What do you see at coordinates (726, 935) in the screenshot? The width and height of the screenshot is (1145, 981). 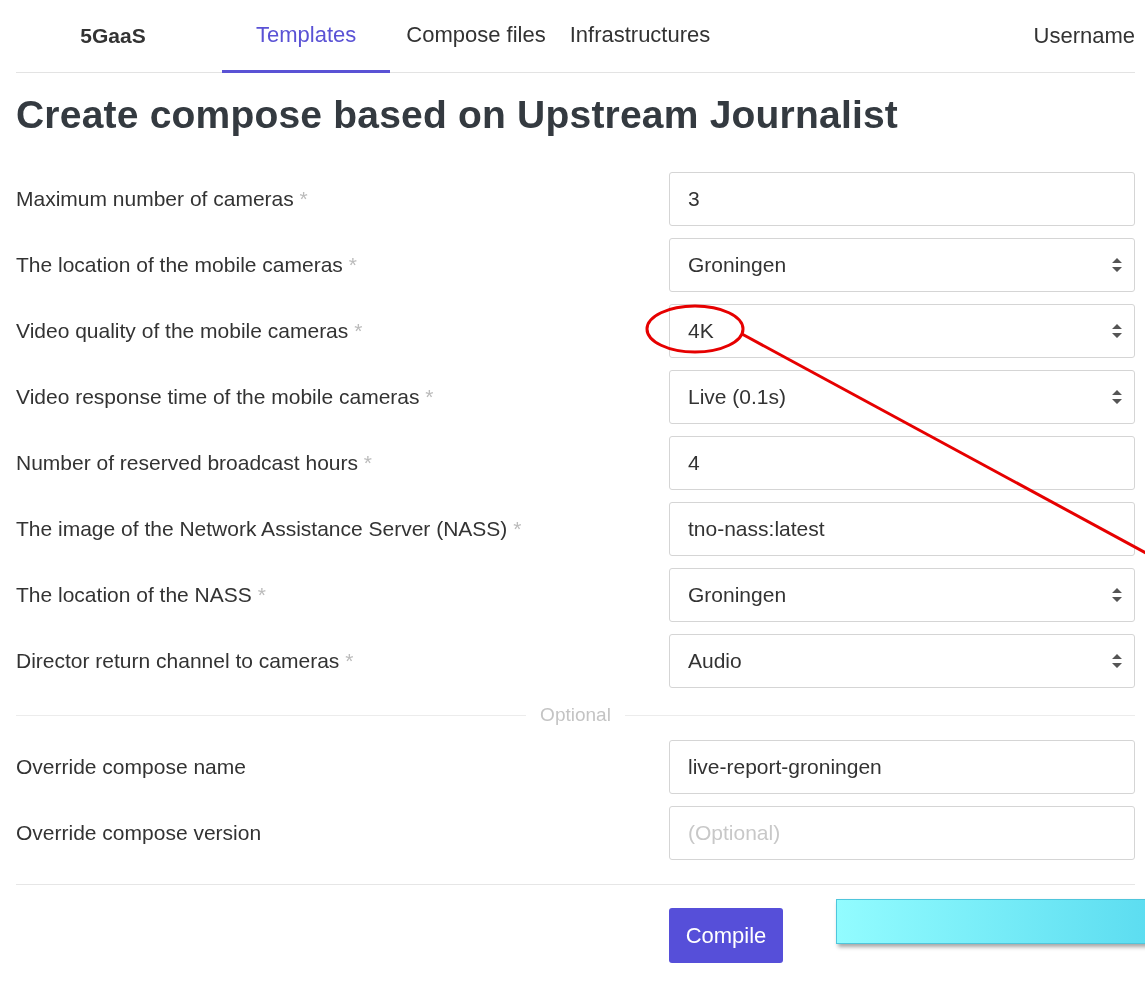 I see `compile-button: Compile` at bounding box center [726, 935].